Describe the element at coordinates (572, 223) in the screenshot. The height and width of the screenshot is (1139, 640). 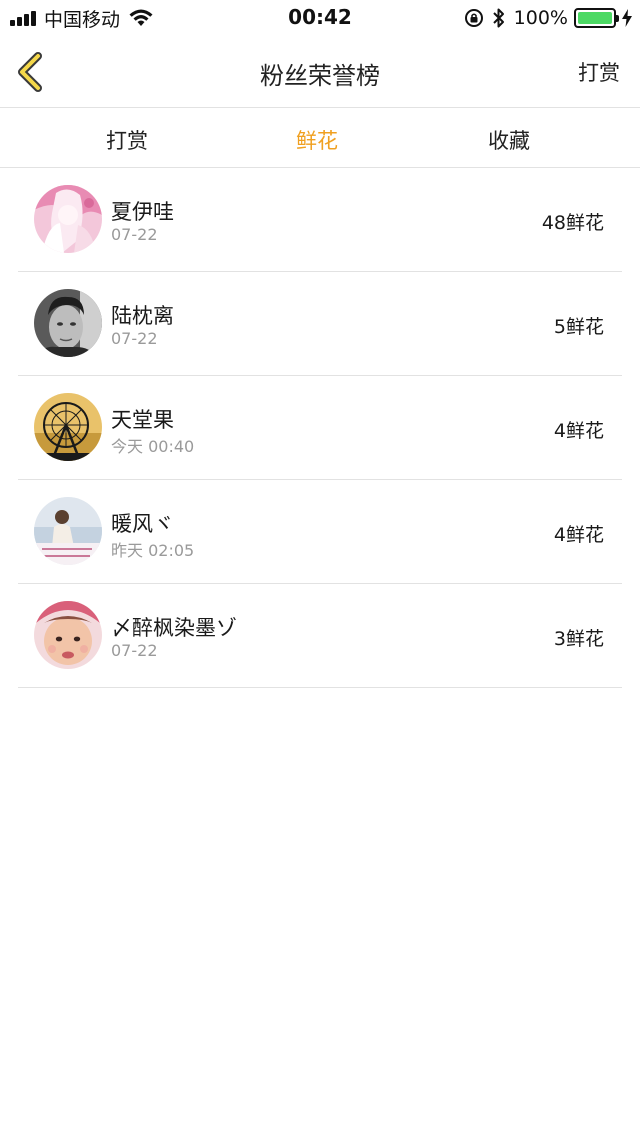
I see `flower-count: 48鲜花` at that location.